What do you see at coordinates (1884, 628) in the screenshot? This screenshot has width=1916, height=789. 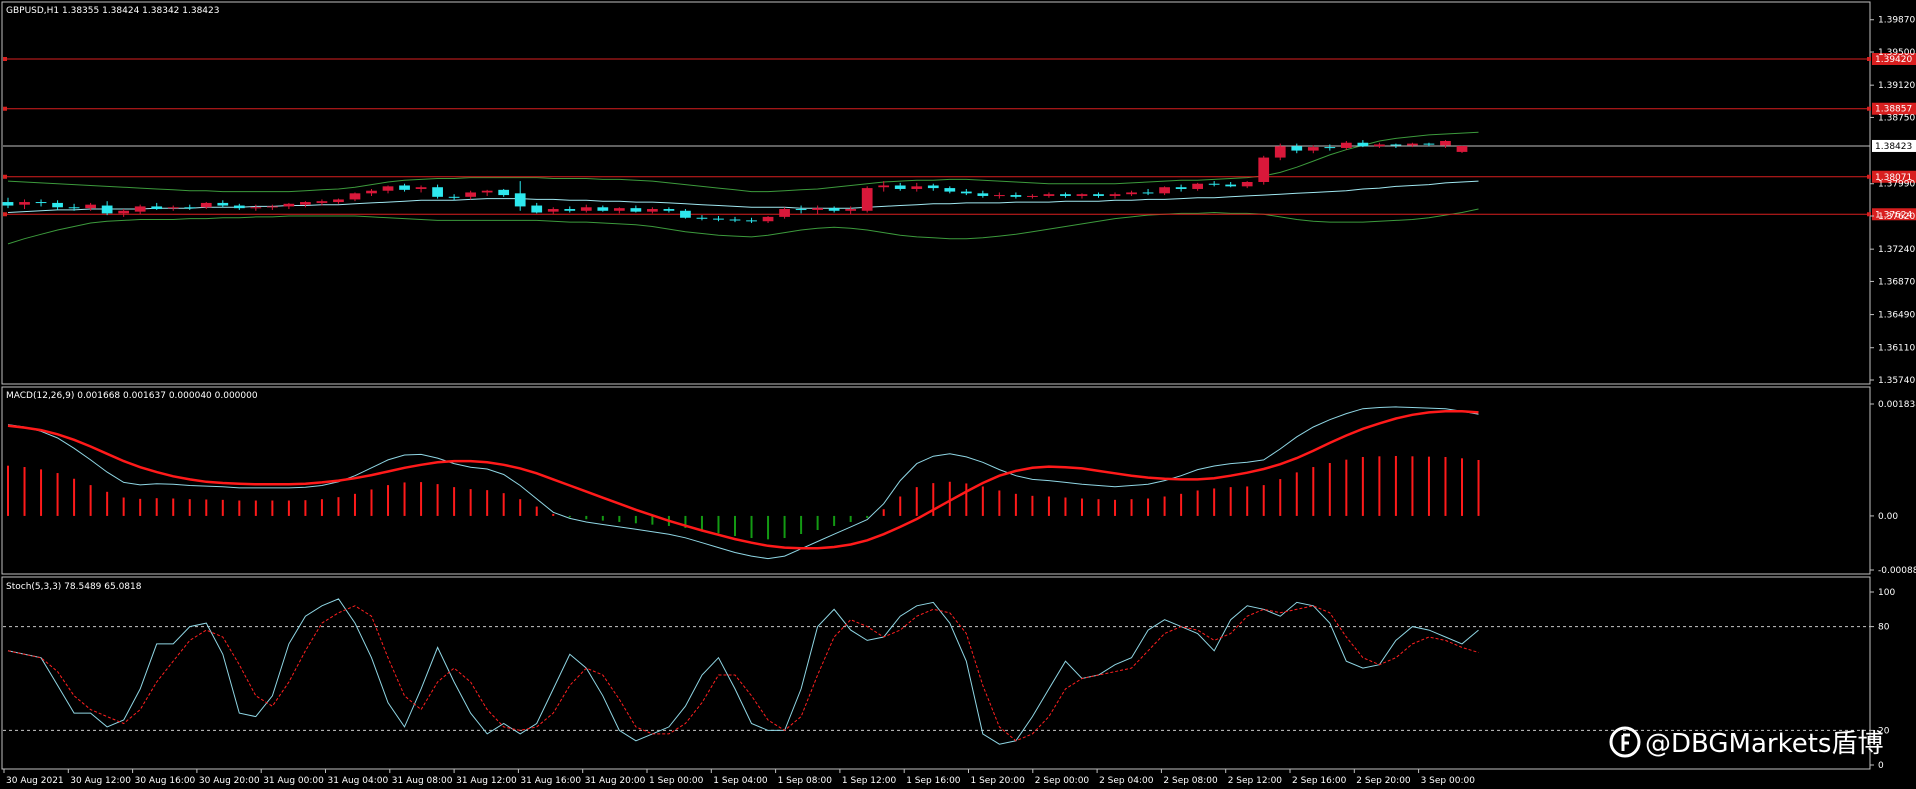 I see `stoch-tick-label: 80` at bounding box center [1884, 628].